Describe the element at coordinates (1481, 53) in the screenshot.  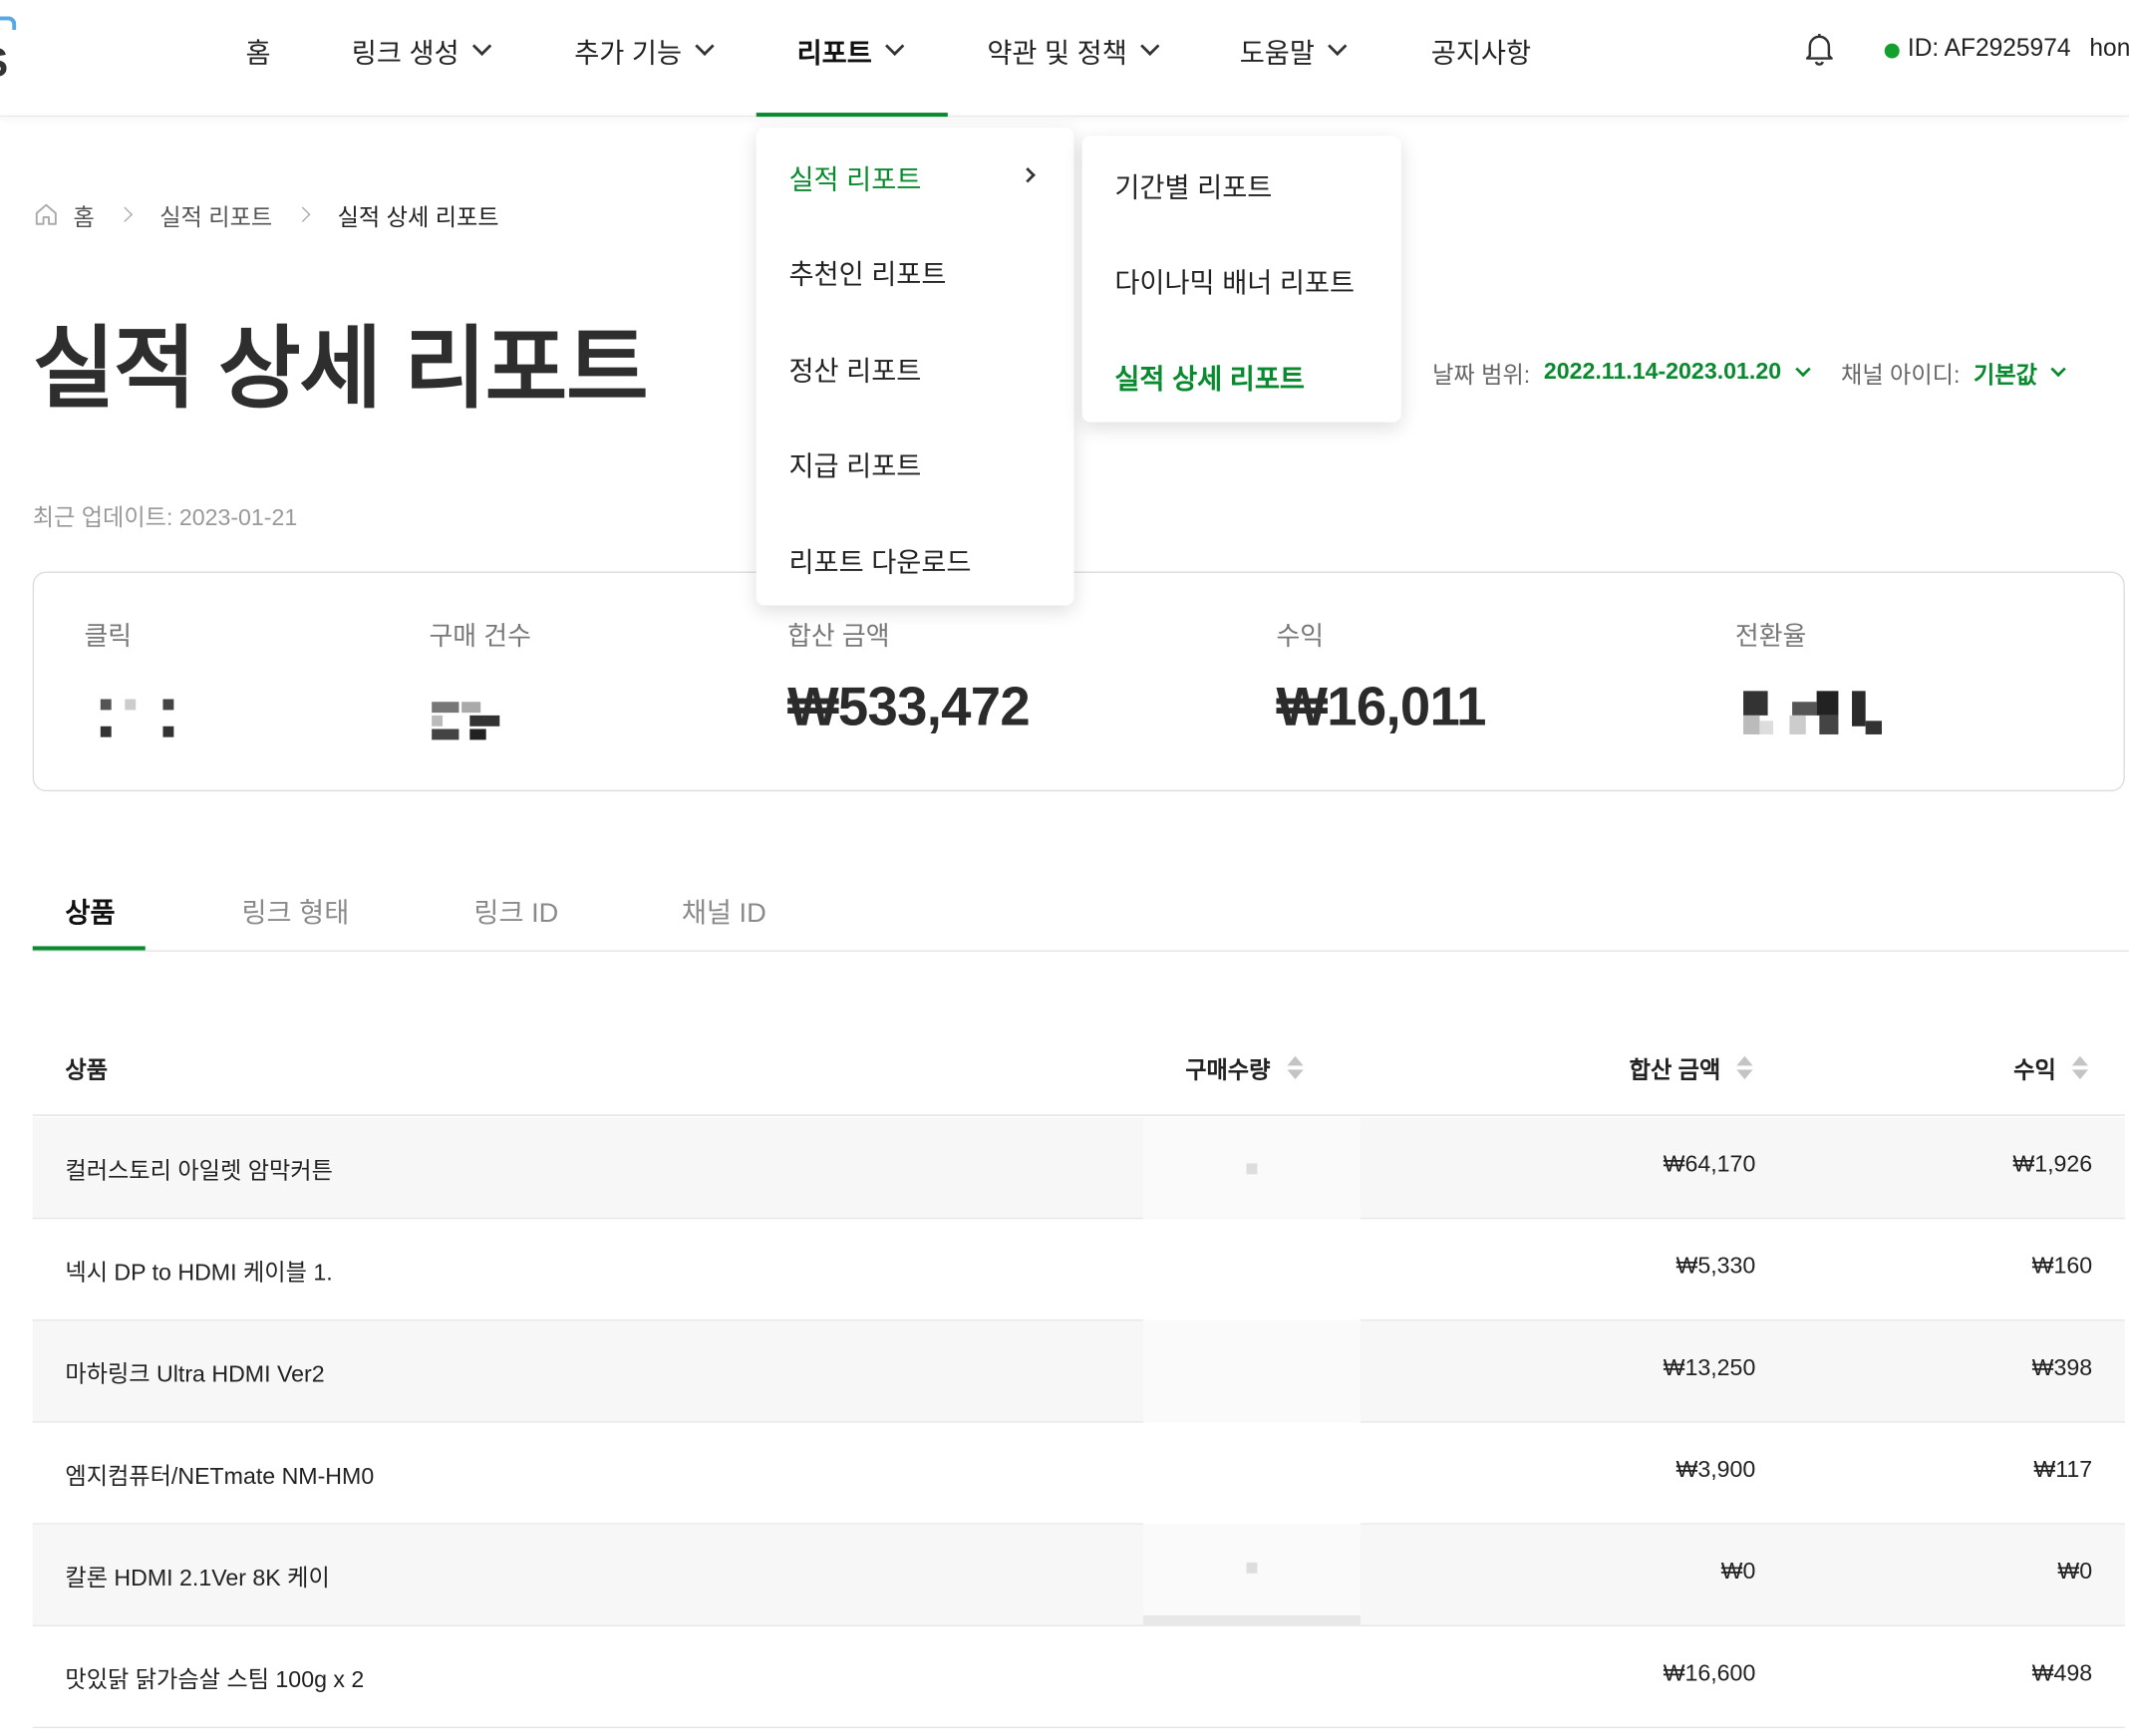
I see `nav-notice-label: 공지사항` at that location.